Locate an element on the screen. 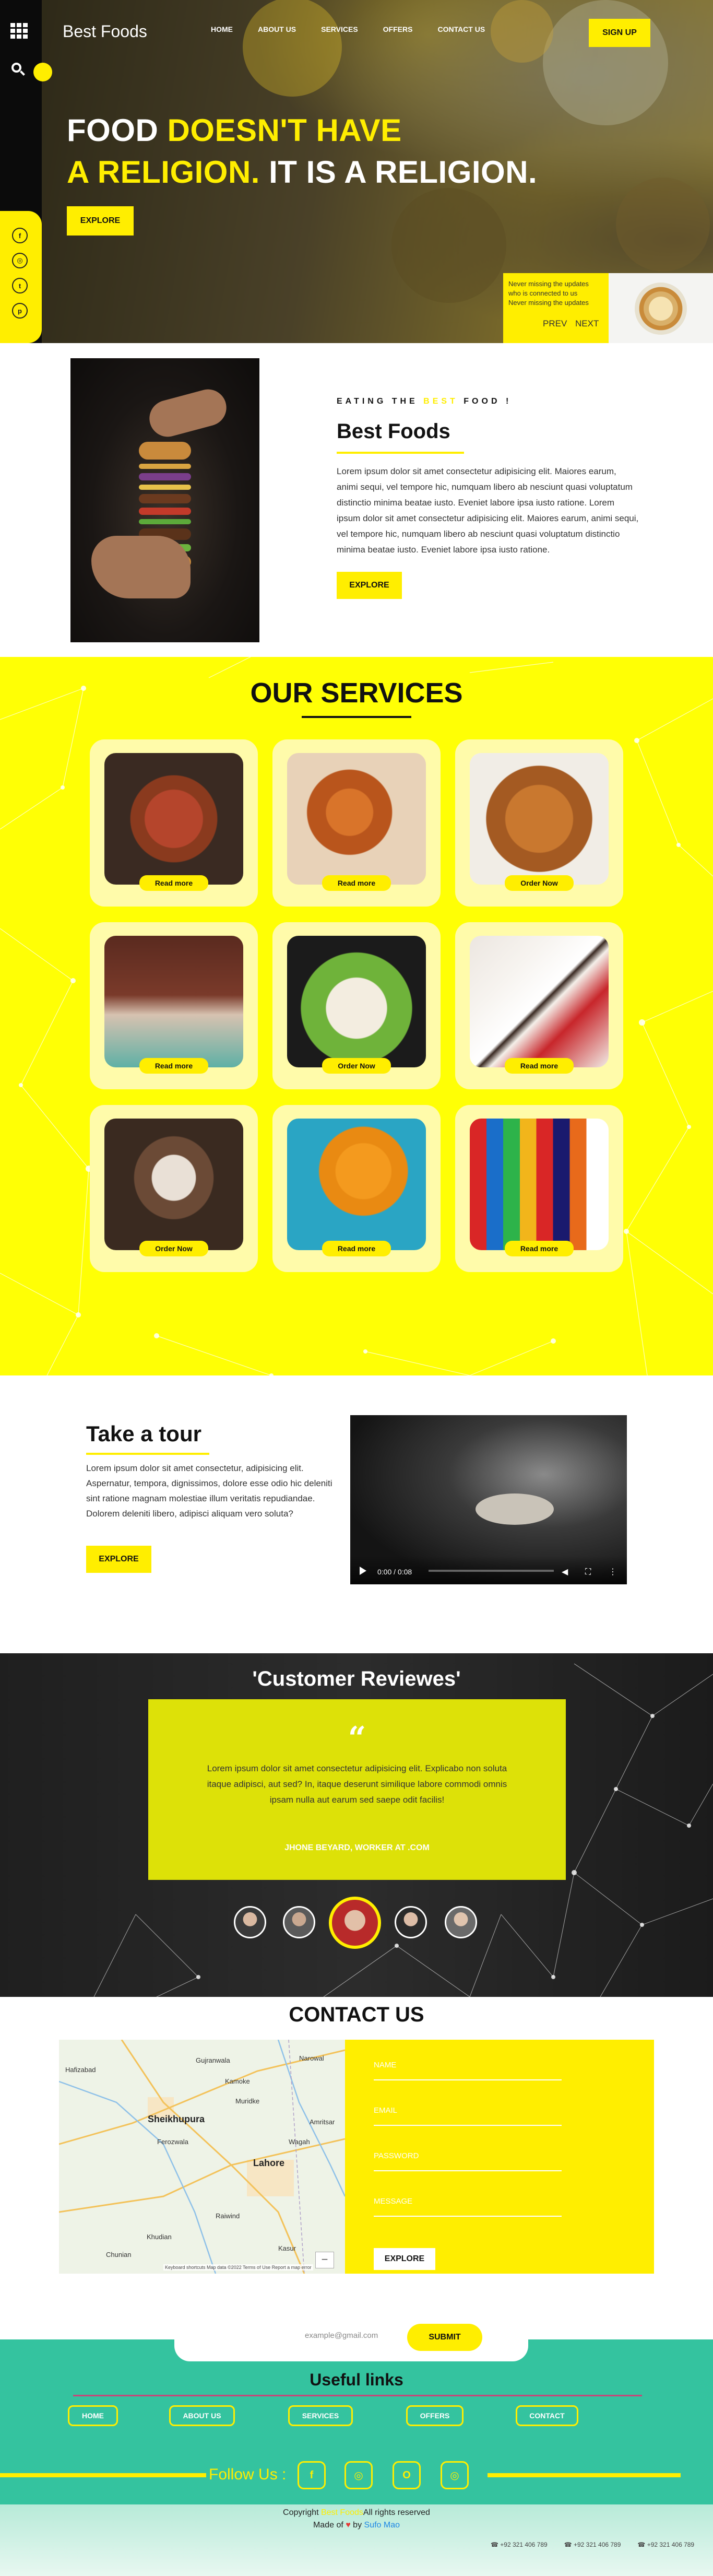 The width and height of the screenshot is (713, 2576). about-eyebrow: EATING THE BEST FOOD ! is located at coordinates (424, 401).